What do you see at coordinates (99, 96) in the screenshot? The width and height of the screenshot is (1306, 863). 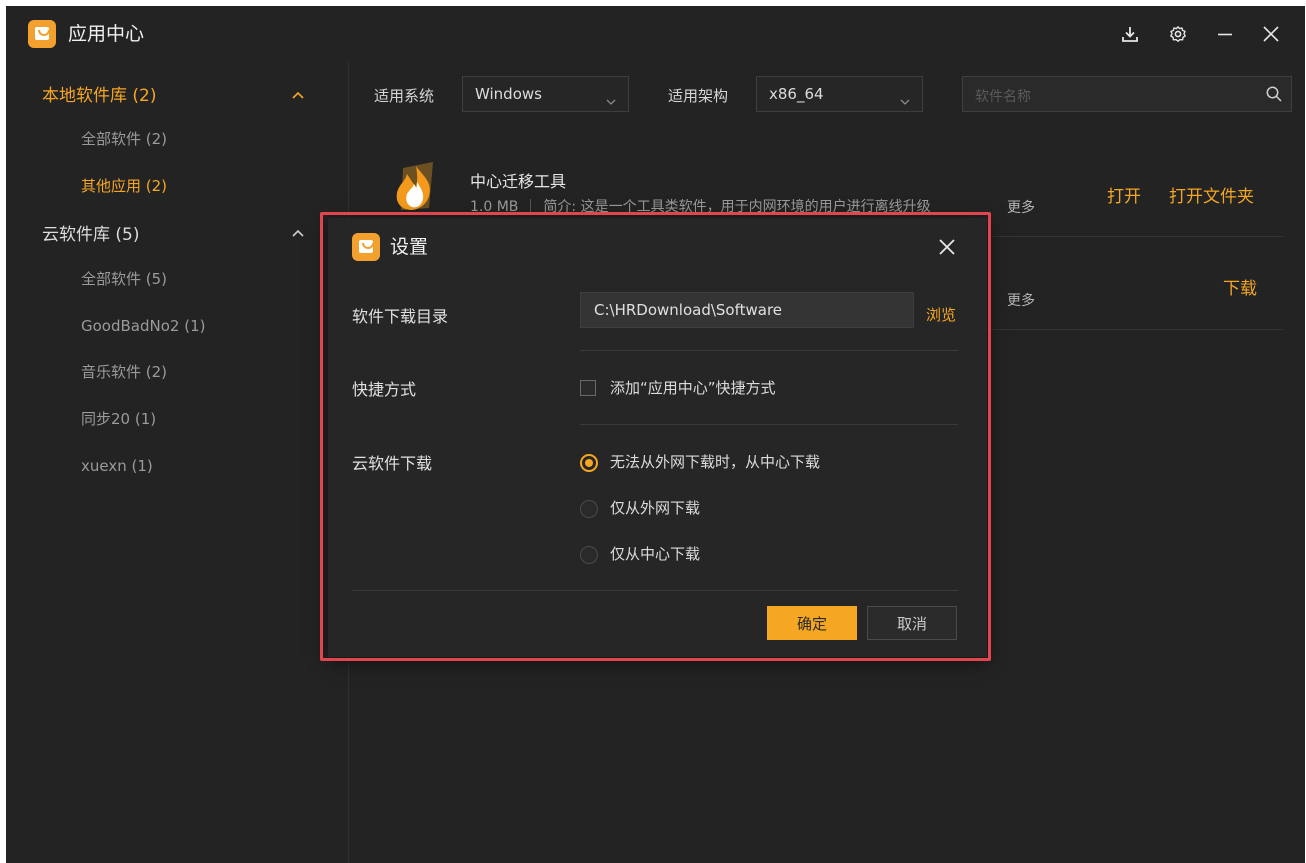 I see `sidebar-group-local: 本地软件库 (2)` at bounding box center [99, 96].